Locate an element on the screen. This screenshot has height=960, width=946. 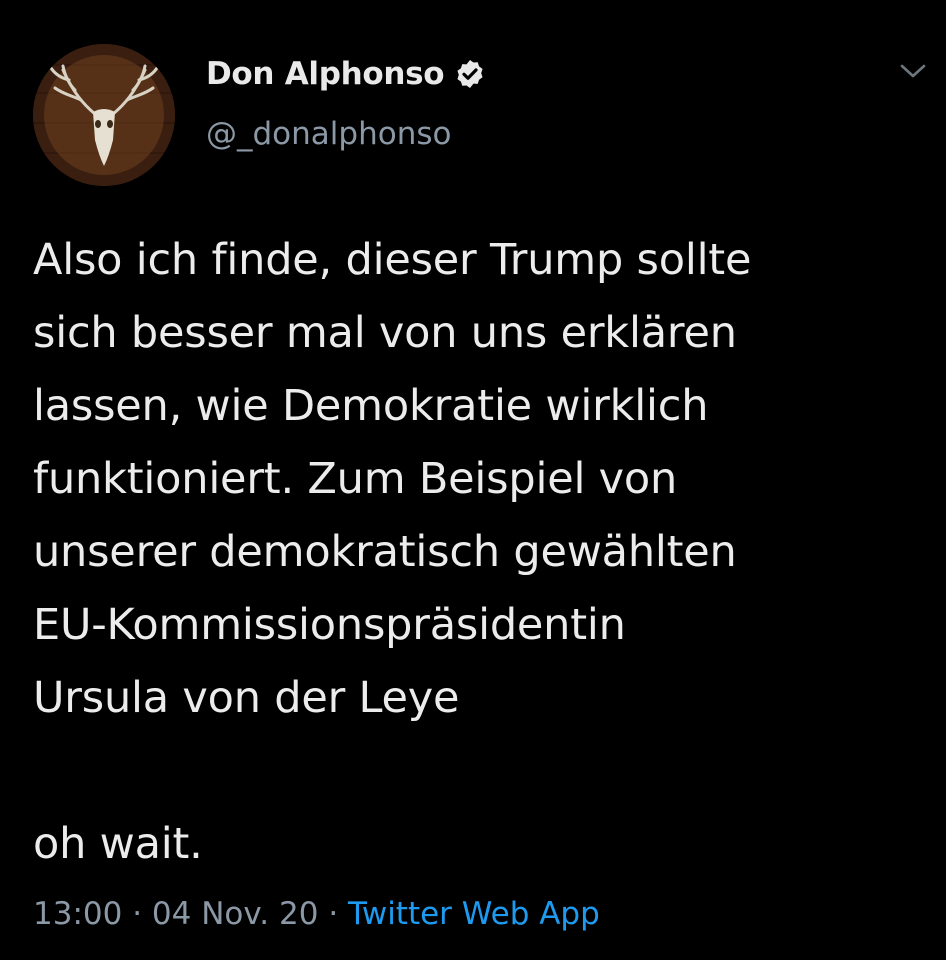
display-name: Don Alphonso is located at coordinates (325, 74).